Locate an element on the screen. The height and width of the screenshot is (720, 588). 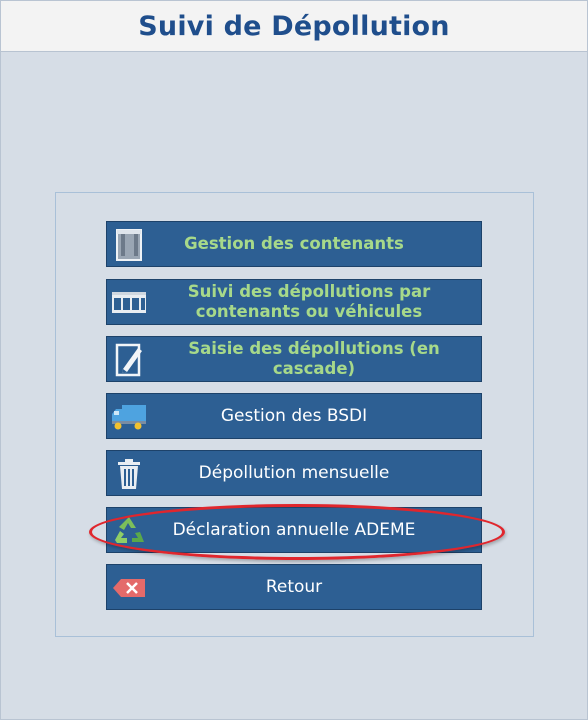
header-bar: Suivi de Dépollution is located at coordinates (294, 26).